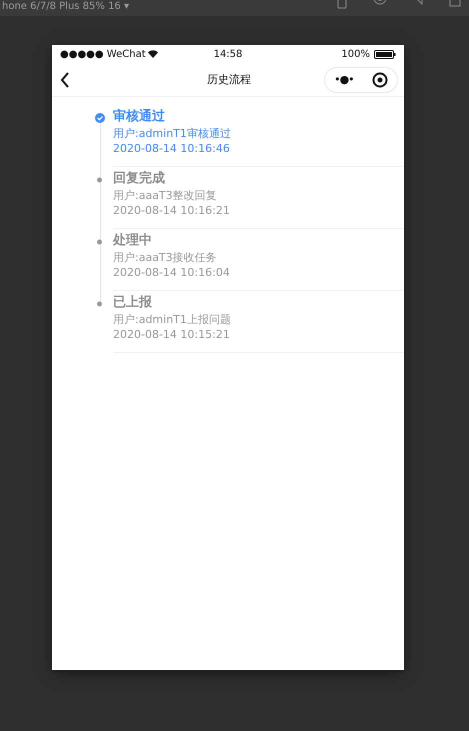 This screenshot has height=731, width=469. I want to click on battery-percent: 100%, so click(355, 54).